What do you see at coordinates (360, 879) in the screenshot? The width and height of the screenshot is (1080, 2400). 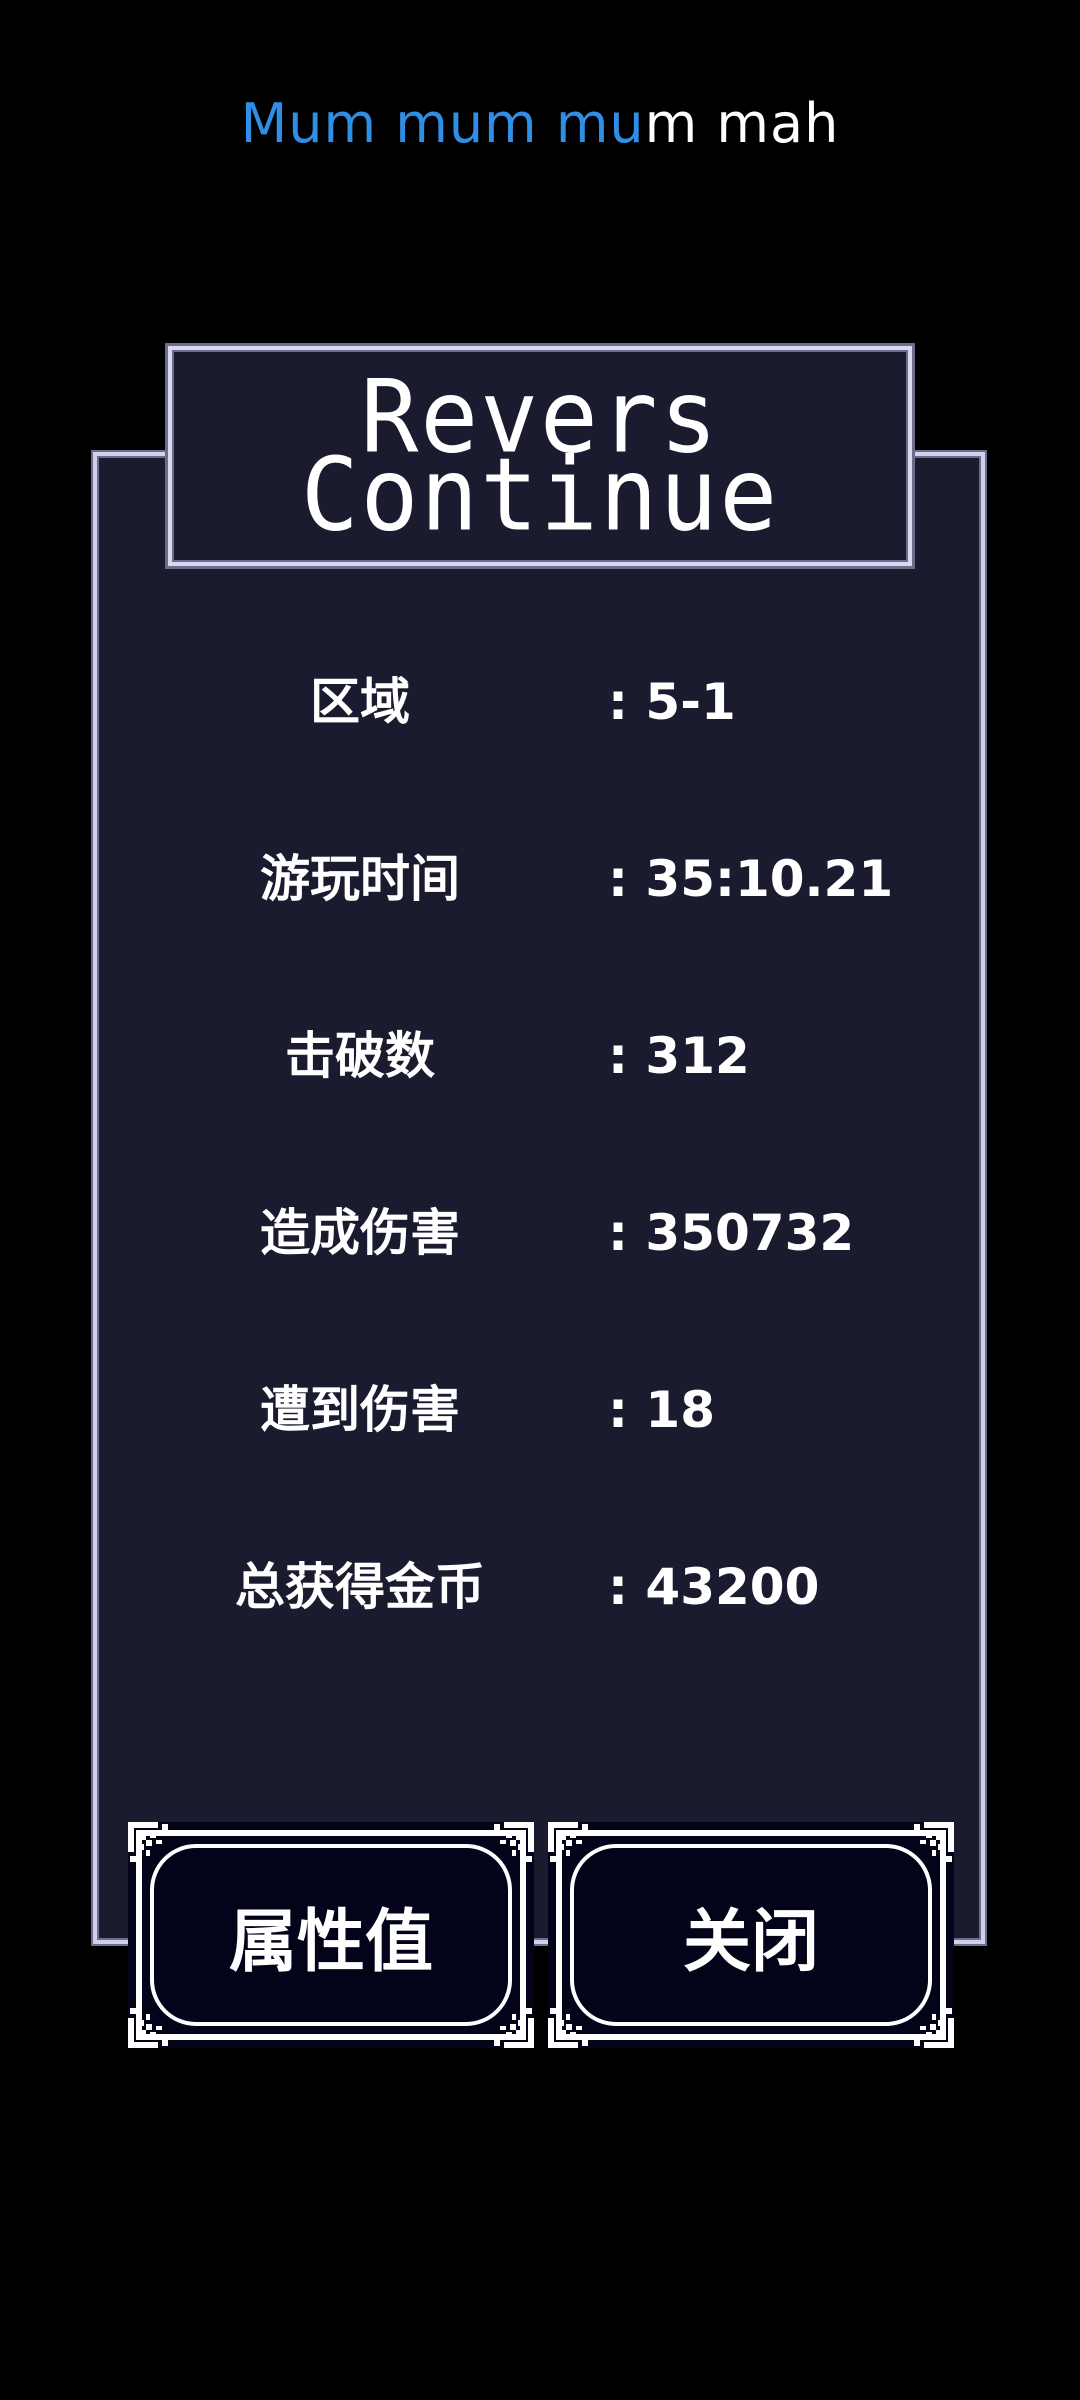 I see `stat-label: 游玩时间` at bounding box center [360, 879].